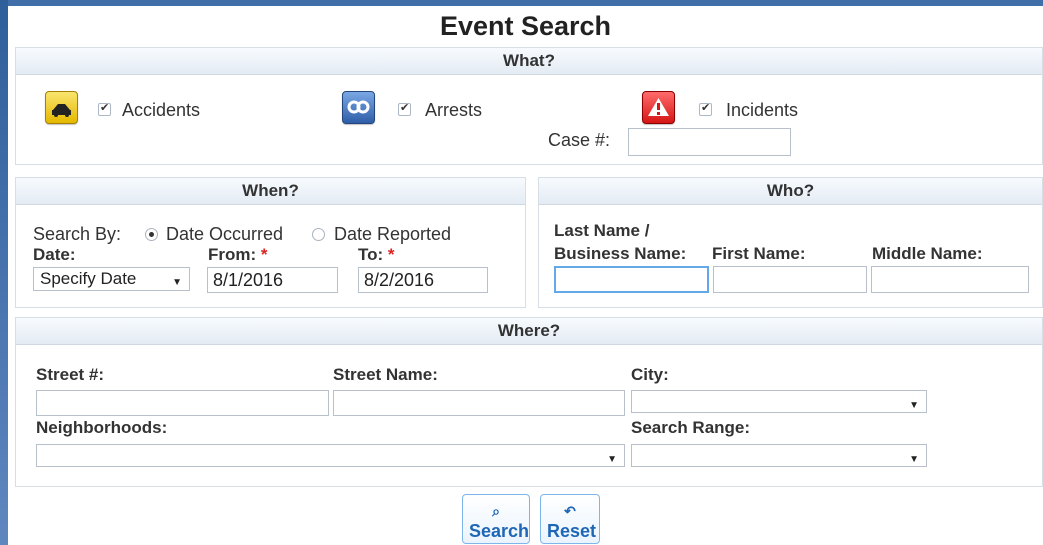 This screenshot has width=1043, height=545. What do you see at coordinates (927, 253) in the screenshot?
I see `middle-name-label: Middle Name:` at bounding box center [927, 253].